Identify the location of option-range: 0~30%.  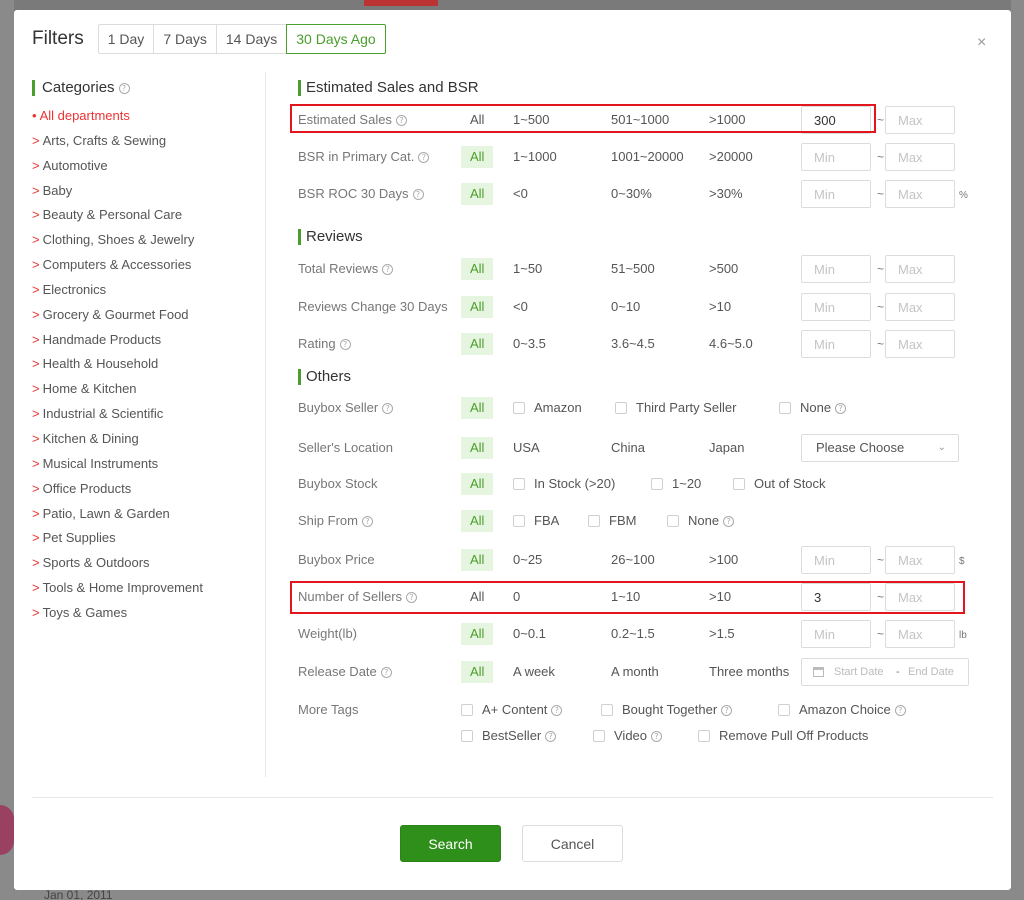
(631, 194).